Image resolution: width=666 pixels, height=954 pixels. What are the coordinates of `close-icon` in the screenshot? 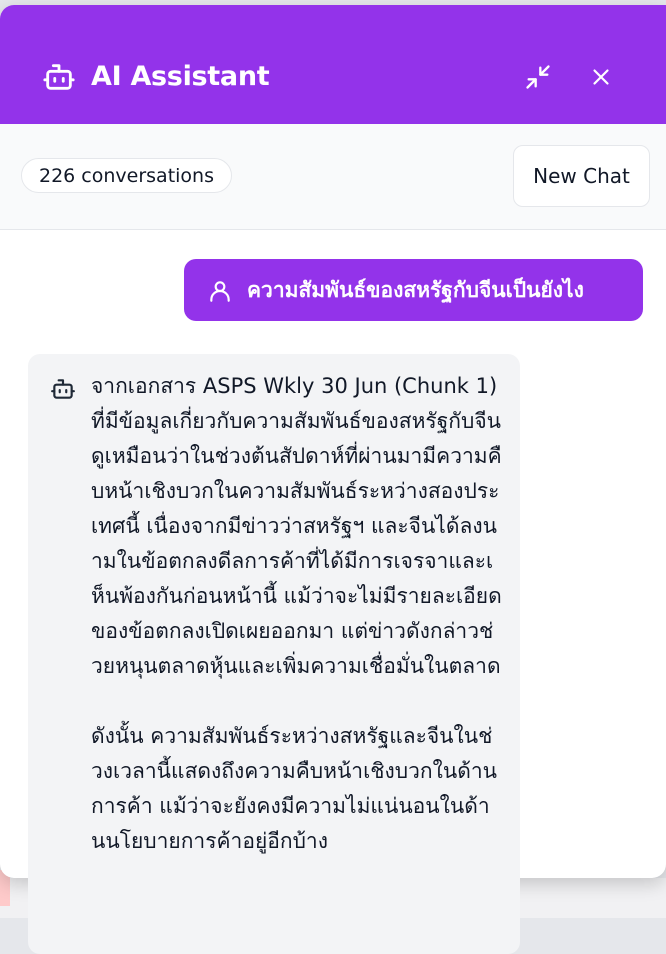 It's located at (601, 79).